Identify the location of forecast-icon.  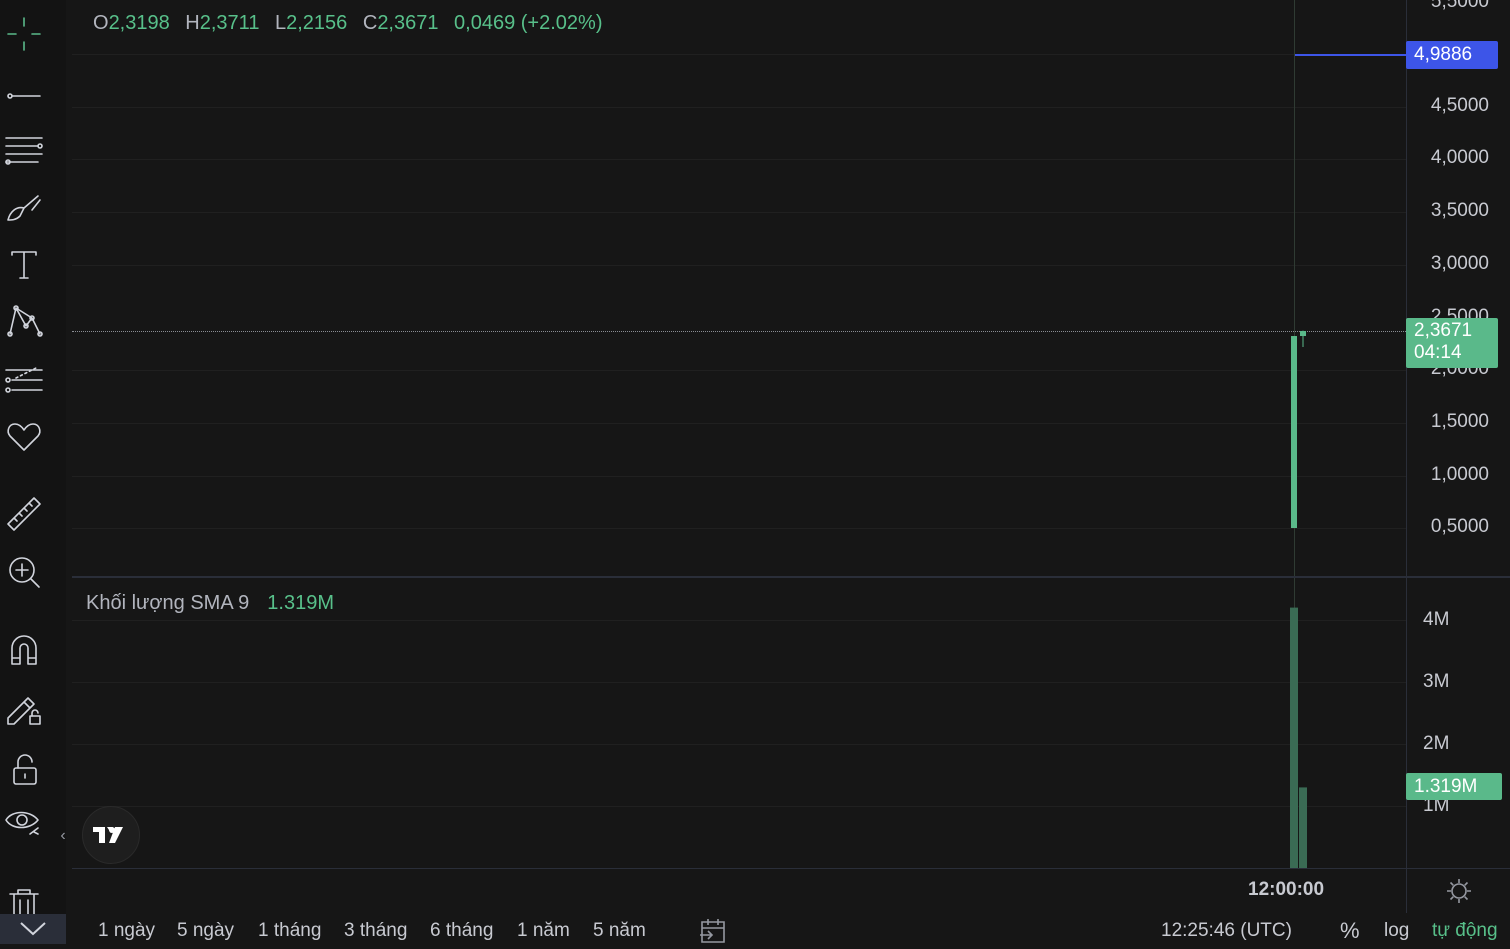
(24, 380).